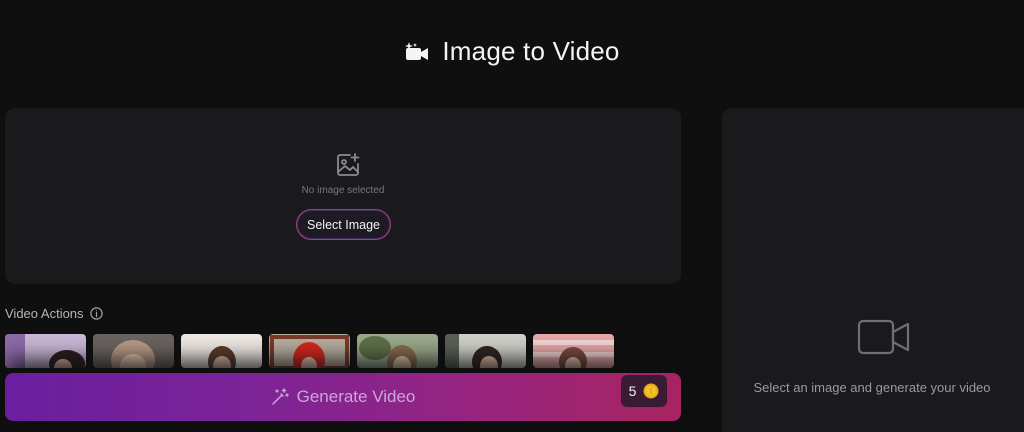 This screenshot has height=432, width=1024. Describe the element at coordinates (343, 190) in the screenshot. I see `no-image-text: No image selected` at that location.